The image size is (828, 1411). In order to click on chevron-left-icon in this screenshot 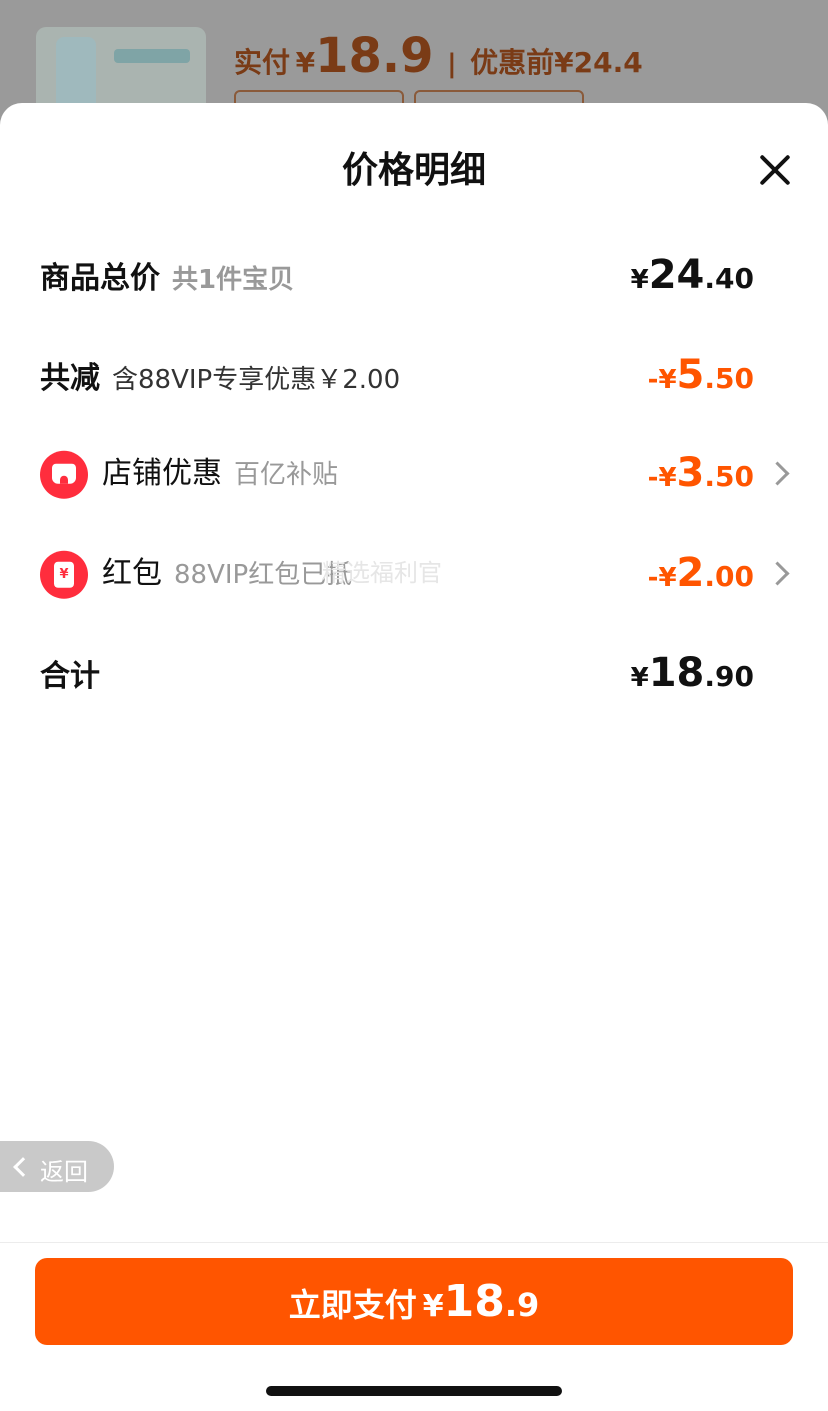, I will do `click(23, 1167)`.